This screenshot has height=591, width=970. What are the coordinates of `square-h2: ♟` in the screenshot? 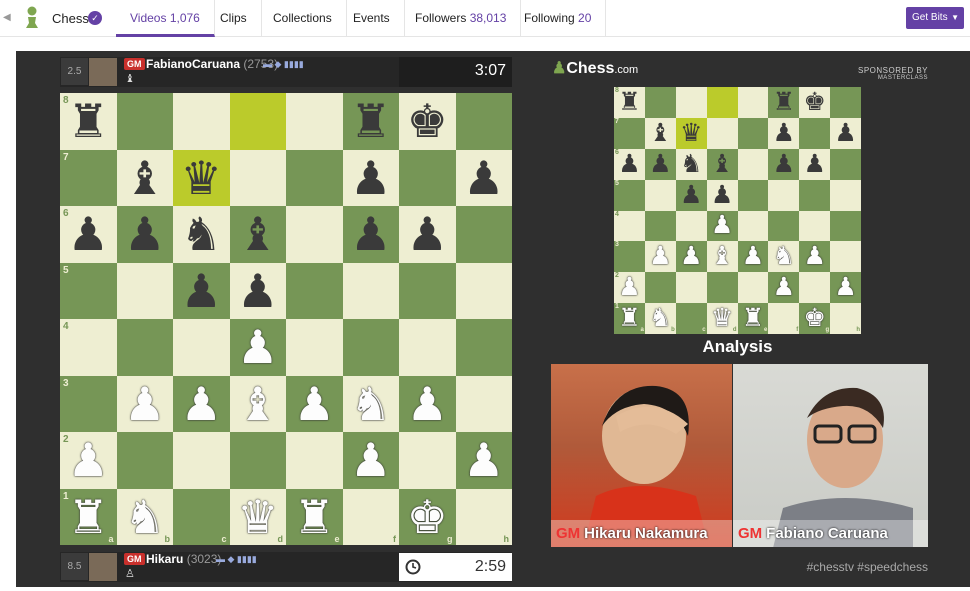 It's located at (845, 288).